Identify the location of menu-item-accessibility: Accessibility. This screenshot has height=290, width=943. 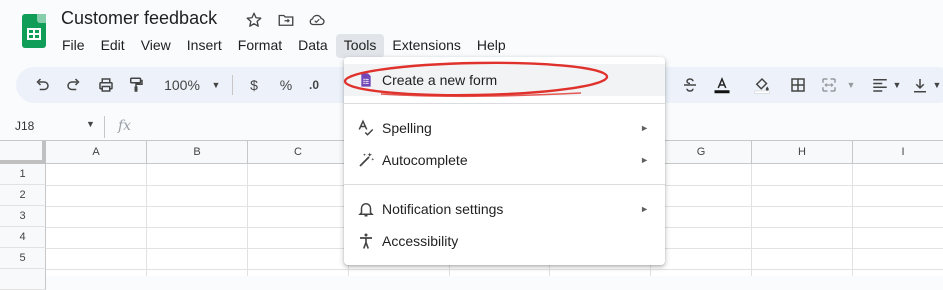
(504, 241).